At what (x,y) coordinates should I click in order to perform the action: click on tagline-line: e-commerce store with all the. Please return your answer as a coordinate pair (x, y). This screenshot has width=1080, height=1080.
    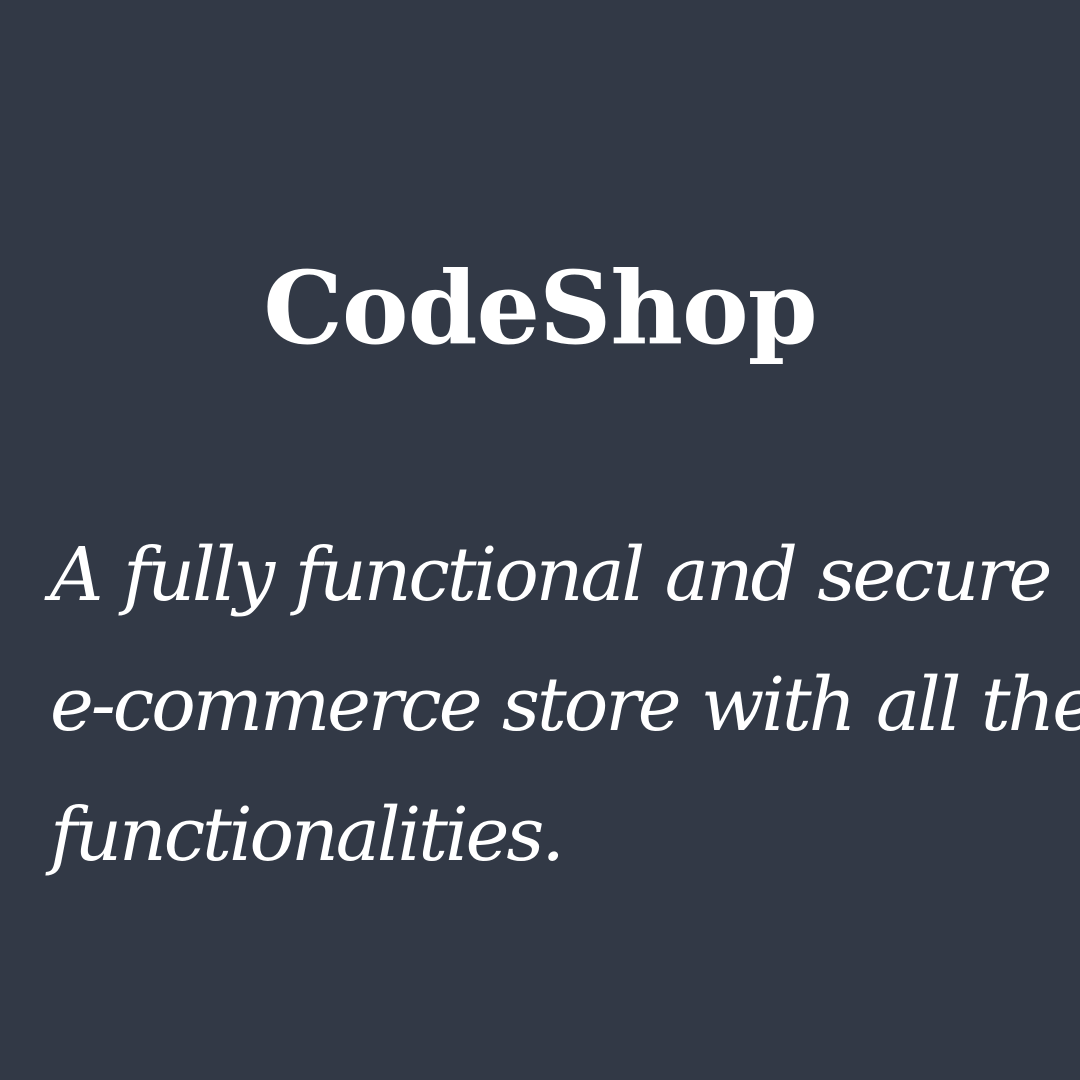
    Looking at the image, I should click on (565, 705).